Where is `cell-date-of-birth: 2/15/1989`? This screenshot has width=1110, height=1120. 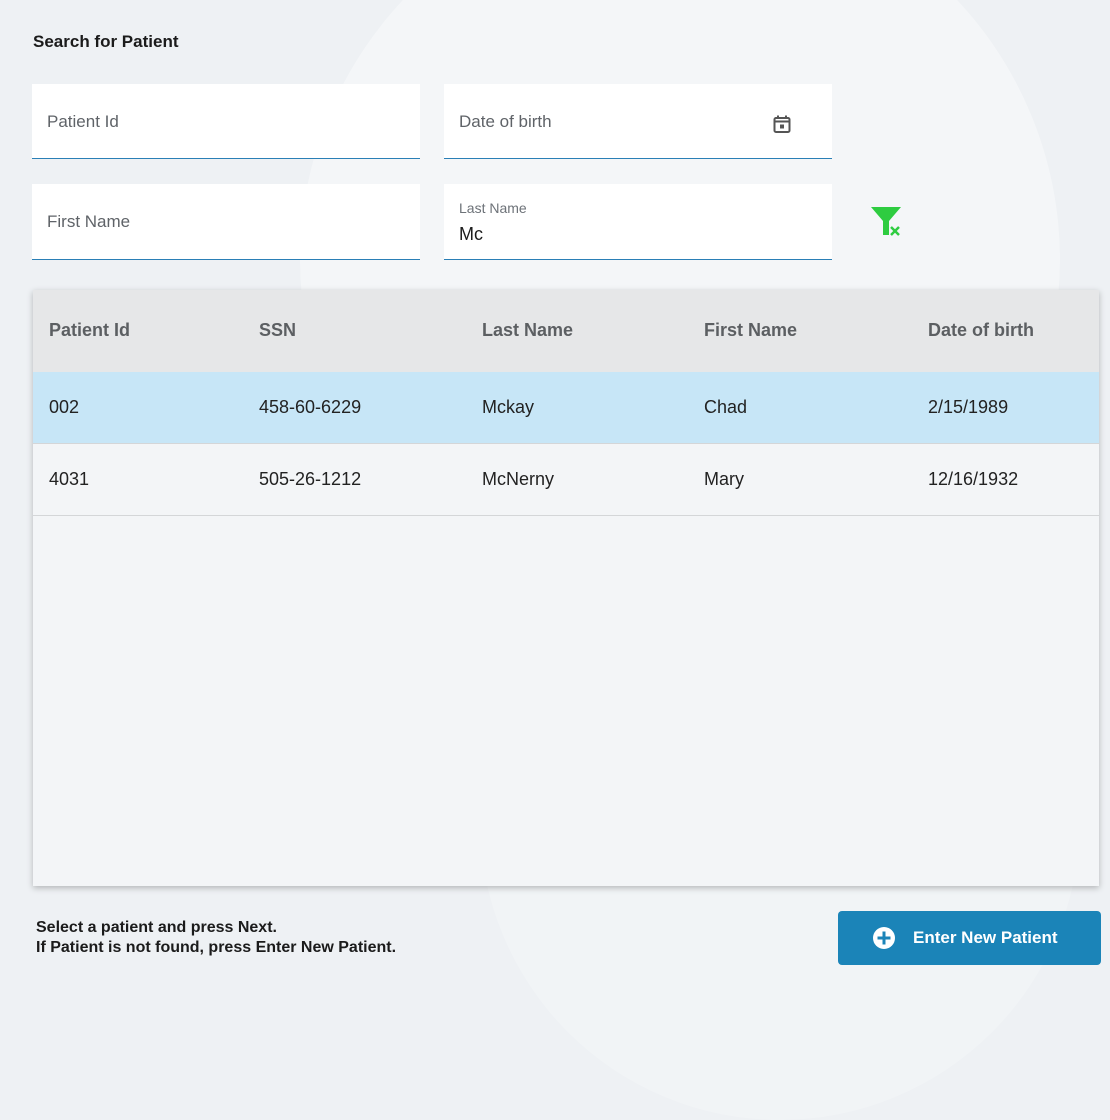 cell-date-of-birth: 2/15/1989 is located at coordinates (968, 407).